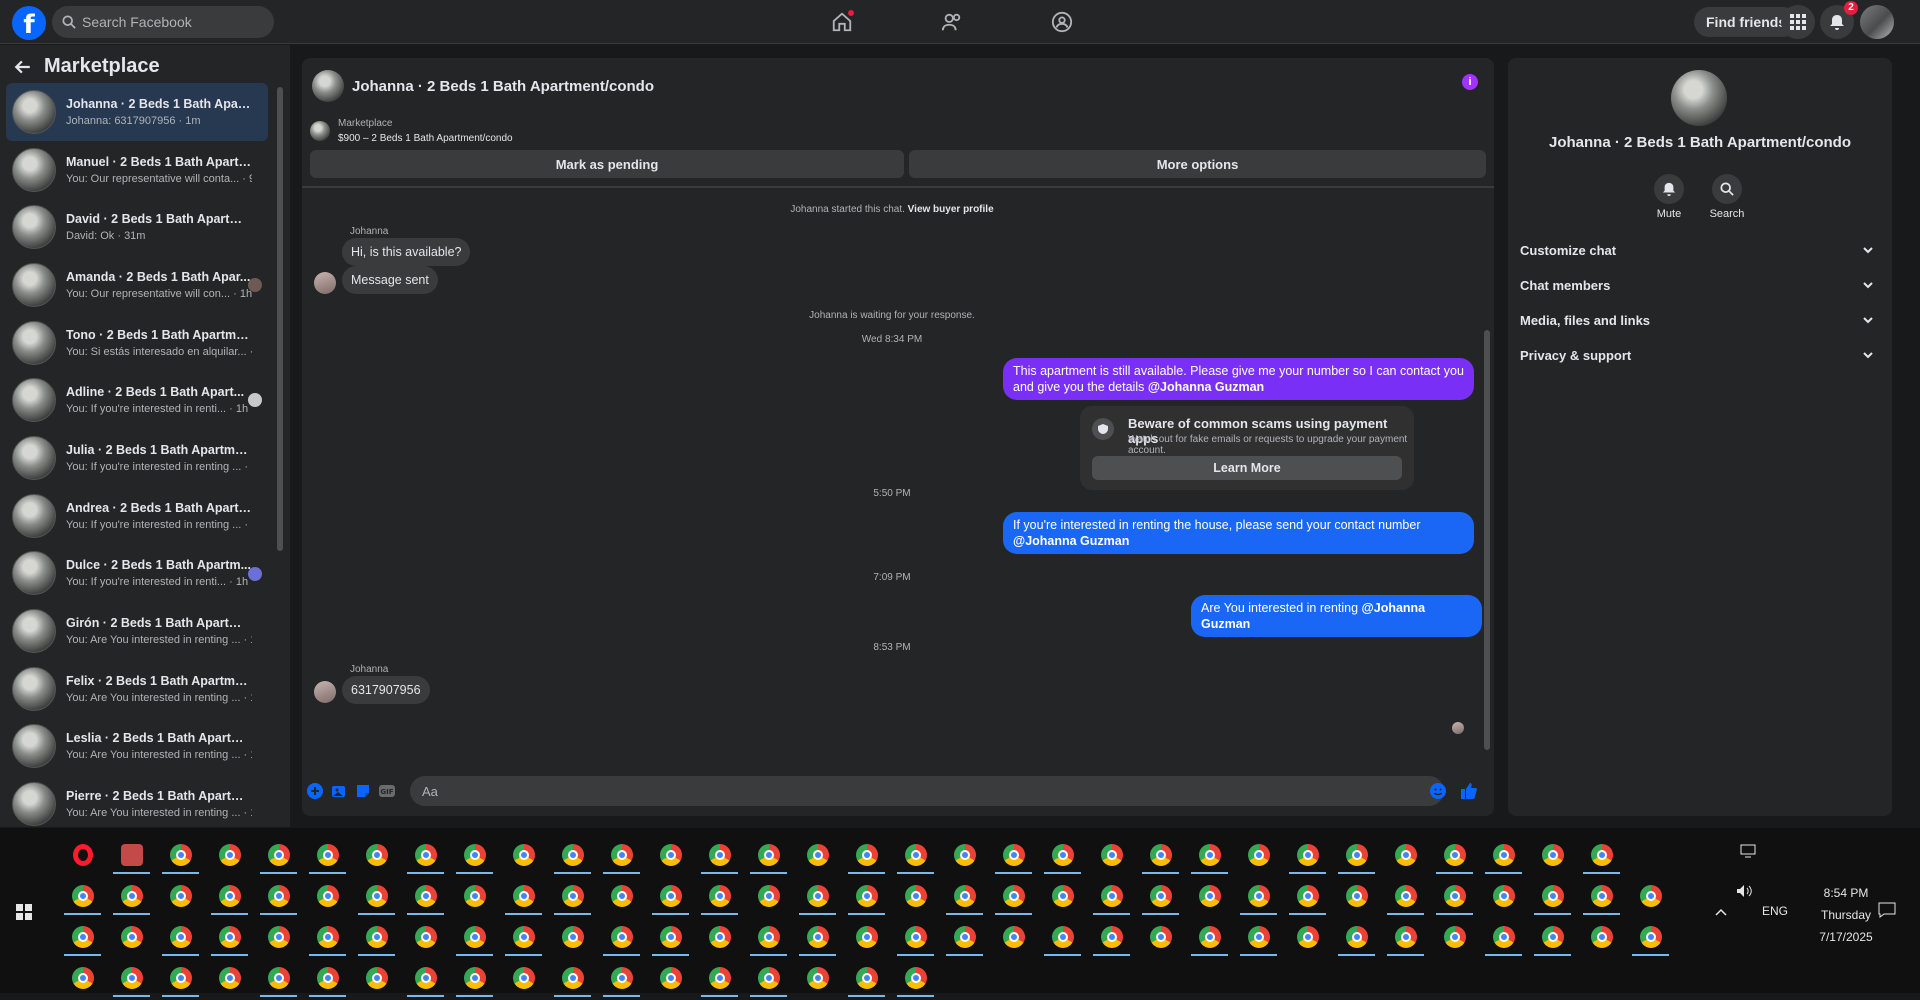  I want to click on view-buyer-profile-link: View buyer profile, so click(951, 209).